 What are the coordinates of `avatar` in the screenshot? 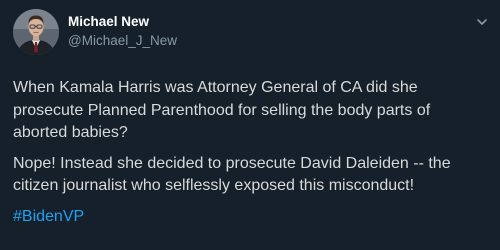 It's located at (36, 32).